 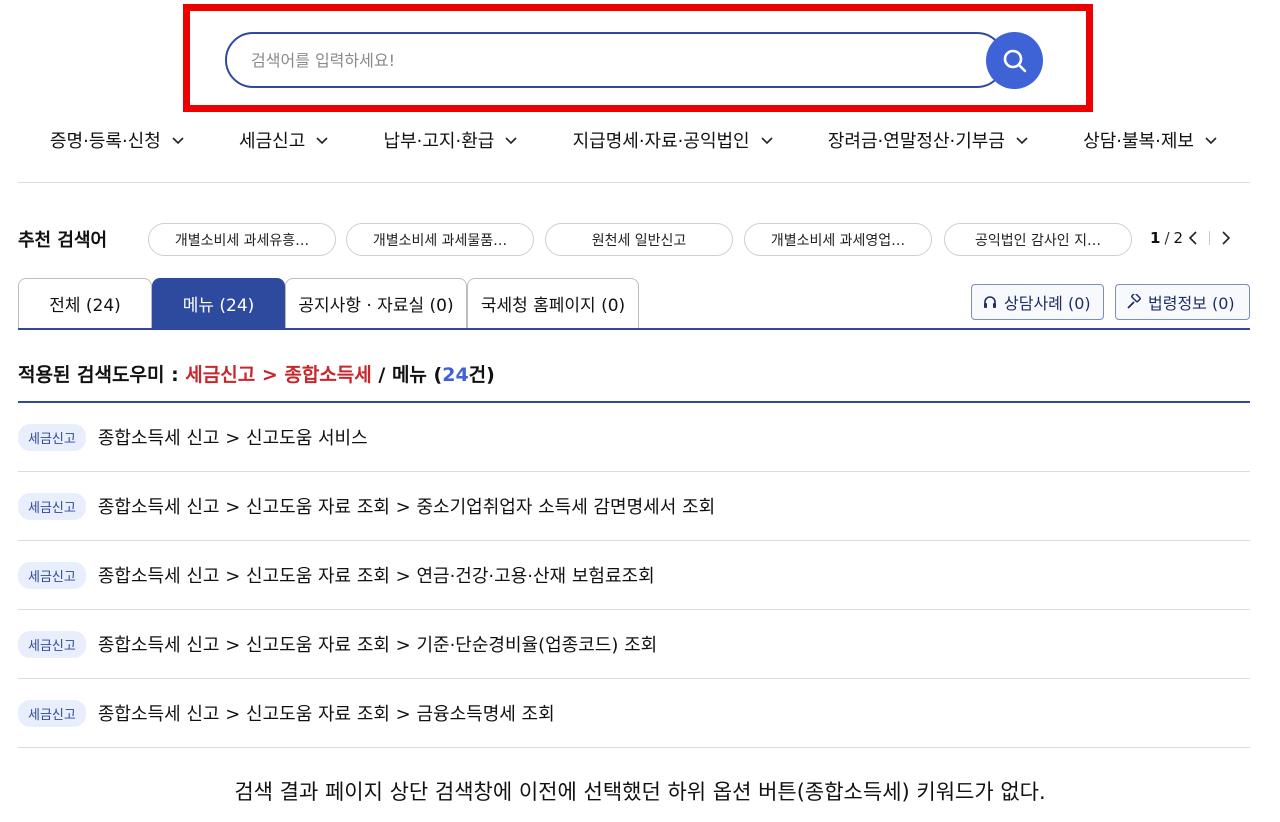 I want to click on pager-next-button, so click(x=1226, y=238).